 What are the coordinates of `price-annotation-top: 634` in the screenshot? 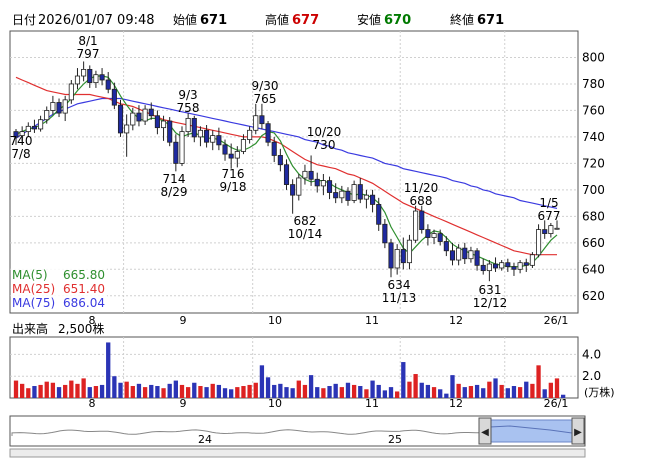 It's located at (399, 285).